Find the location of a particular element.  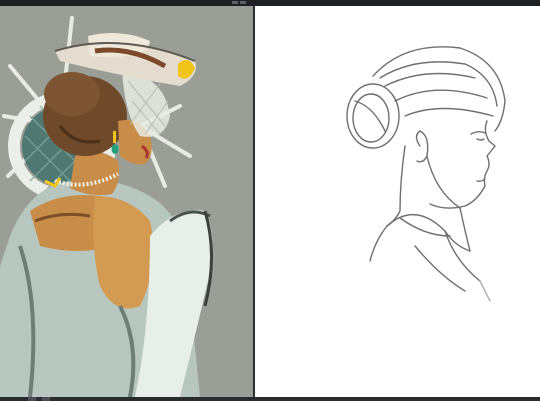

eyebrow is located at coordinates (478, 133).